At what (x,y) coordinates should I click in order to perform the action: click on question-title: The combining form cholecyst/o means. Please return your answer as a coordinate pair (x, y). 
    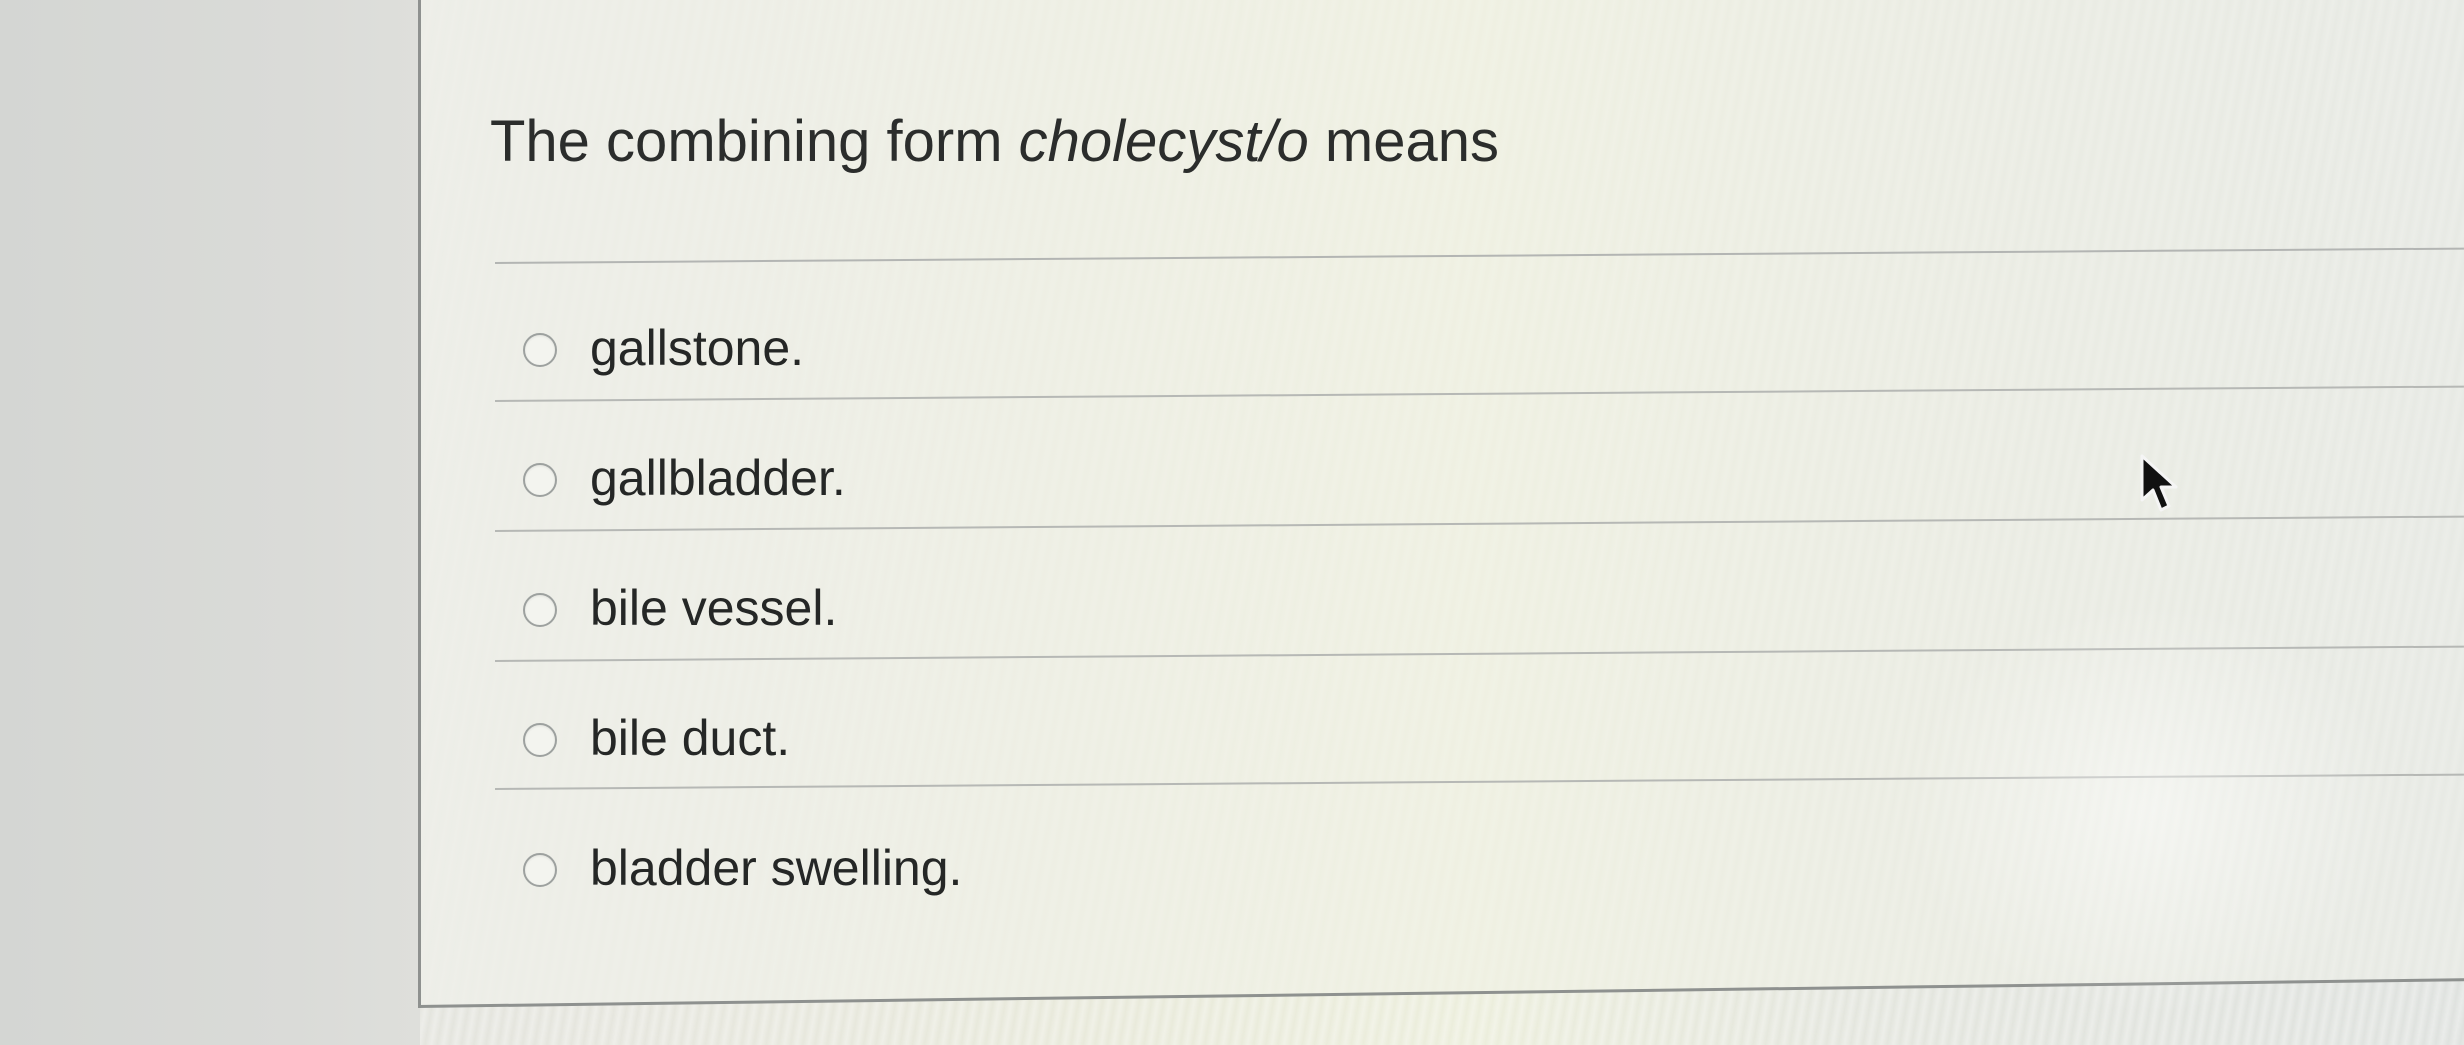
    Looking at the image, I should click on (994, 141).